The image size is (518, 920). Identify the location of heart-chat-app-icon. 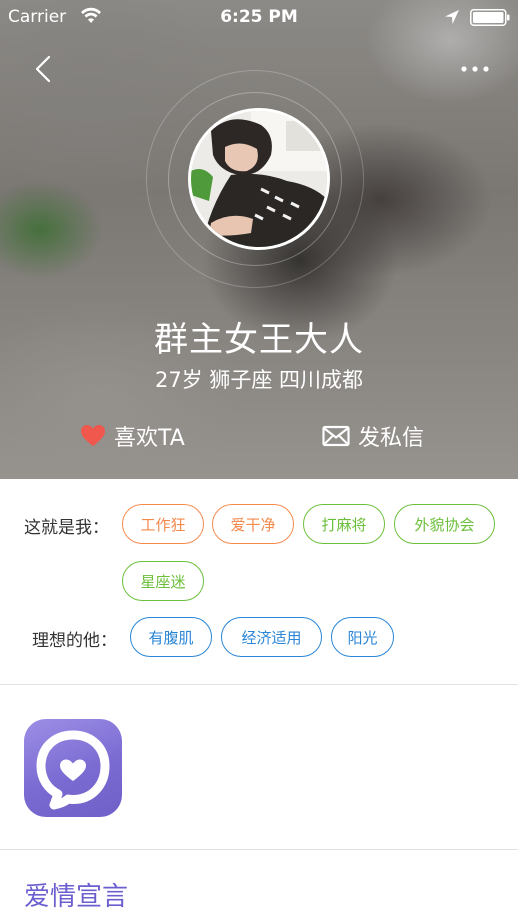
(73, 770).